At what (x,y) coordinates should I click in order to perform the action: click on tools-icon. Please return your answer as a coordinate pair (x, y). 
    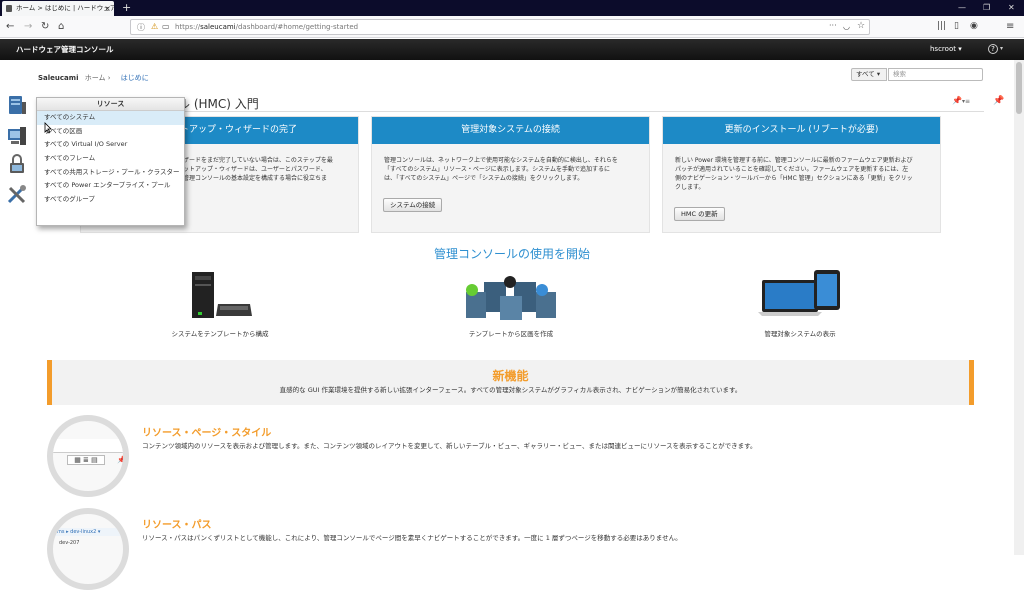
    Looking at the image, I should click on (16, 194).